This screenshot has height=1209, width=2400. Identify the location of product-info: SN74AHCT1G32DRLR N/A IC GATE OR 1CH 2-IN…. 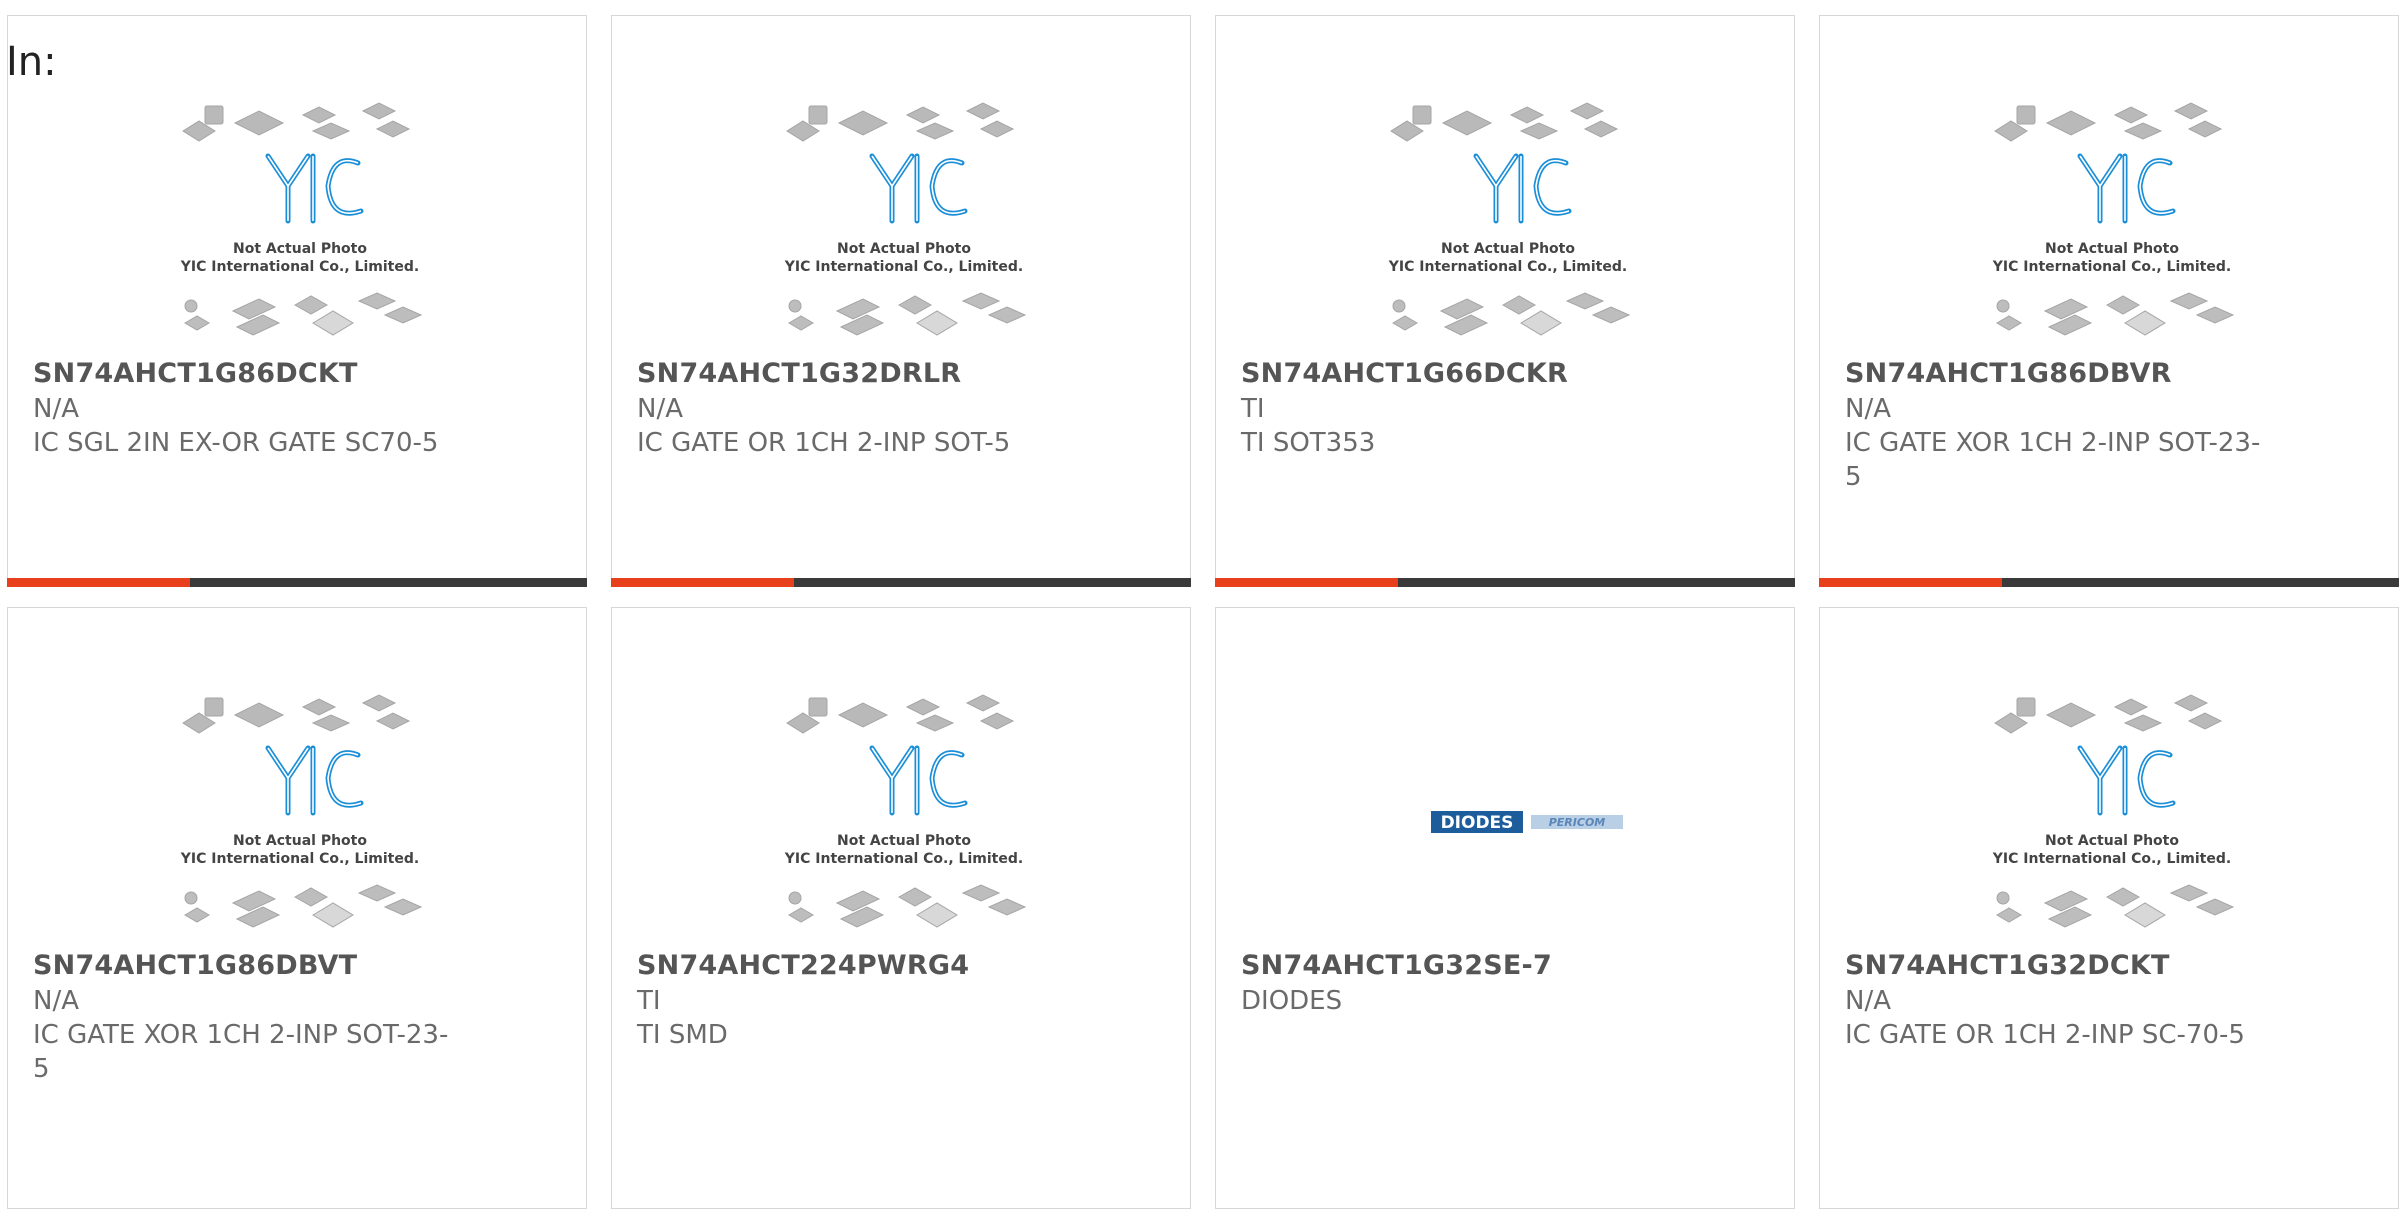
(862, 408).